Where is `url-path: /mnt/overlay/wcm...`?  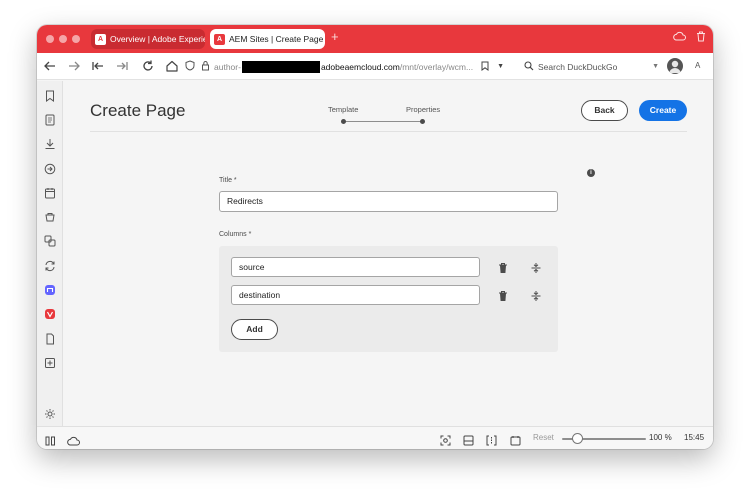 url-path: /mnt/overlay/wcm... is located at coordinates (436, 66).